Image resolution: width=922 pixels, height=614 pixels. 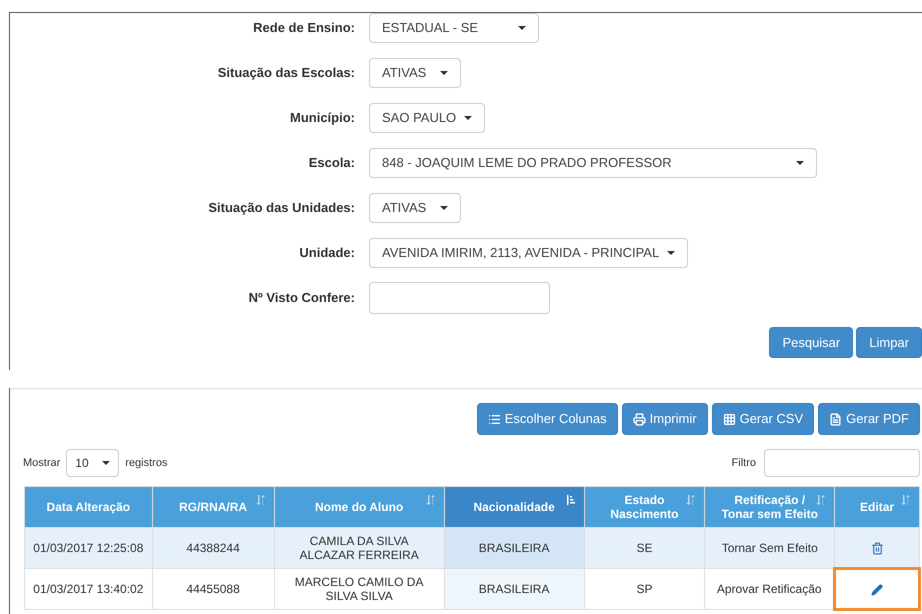 What do you see at coordinates (639, 419) in the screenshot?
I see `printer-icon` at bounding box center [639, 419].